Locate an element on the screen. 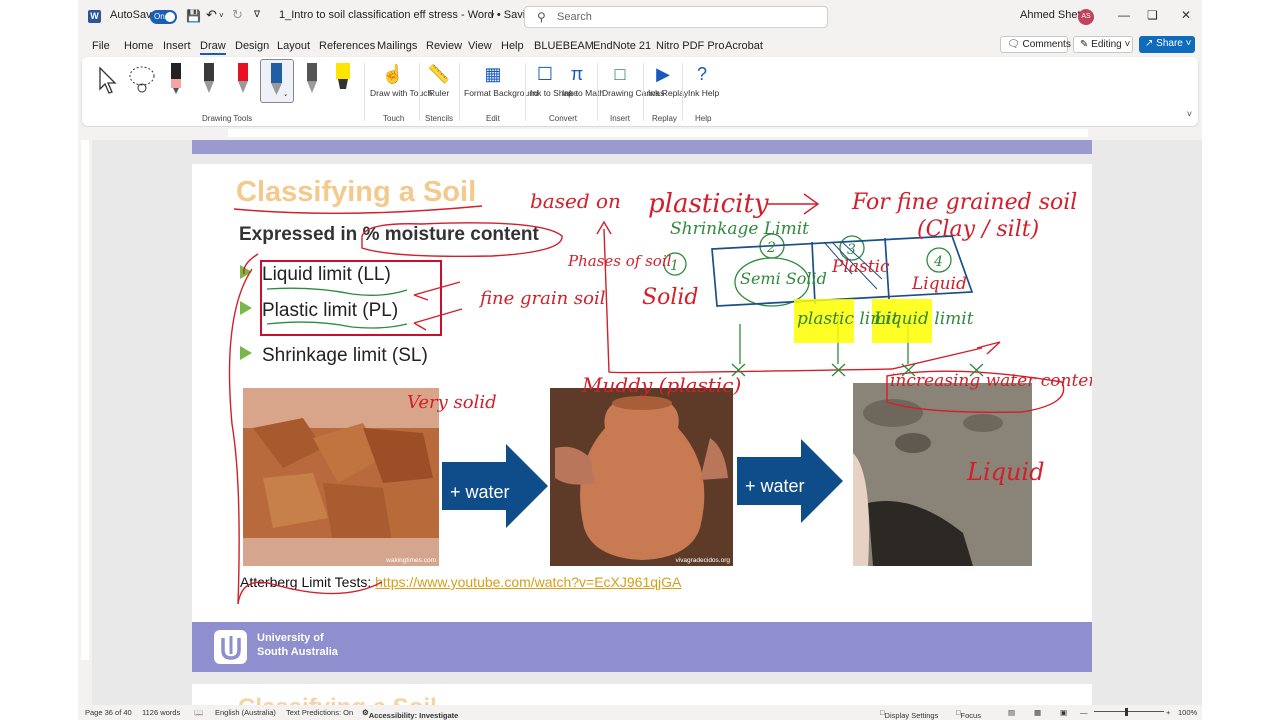  tab-view: View is located at coordinates (480, 46).